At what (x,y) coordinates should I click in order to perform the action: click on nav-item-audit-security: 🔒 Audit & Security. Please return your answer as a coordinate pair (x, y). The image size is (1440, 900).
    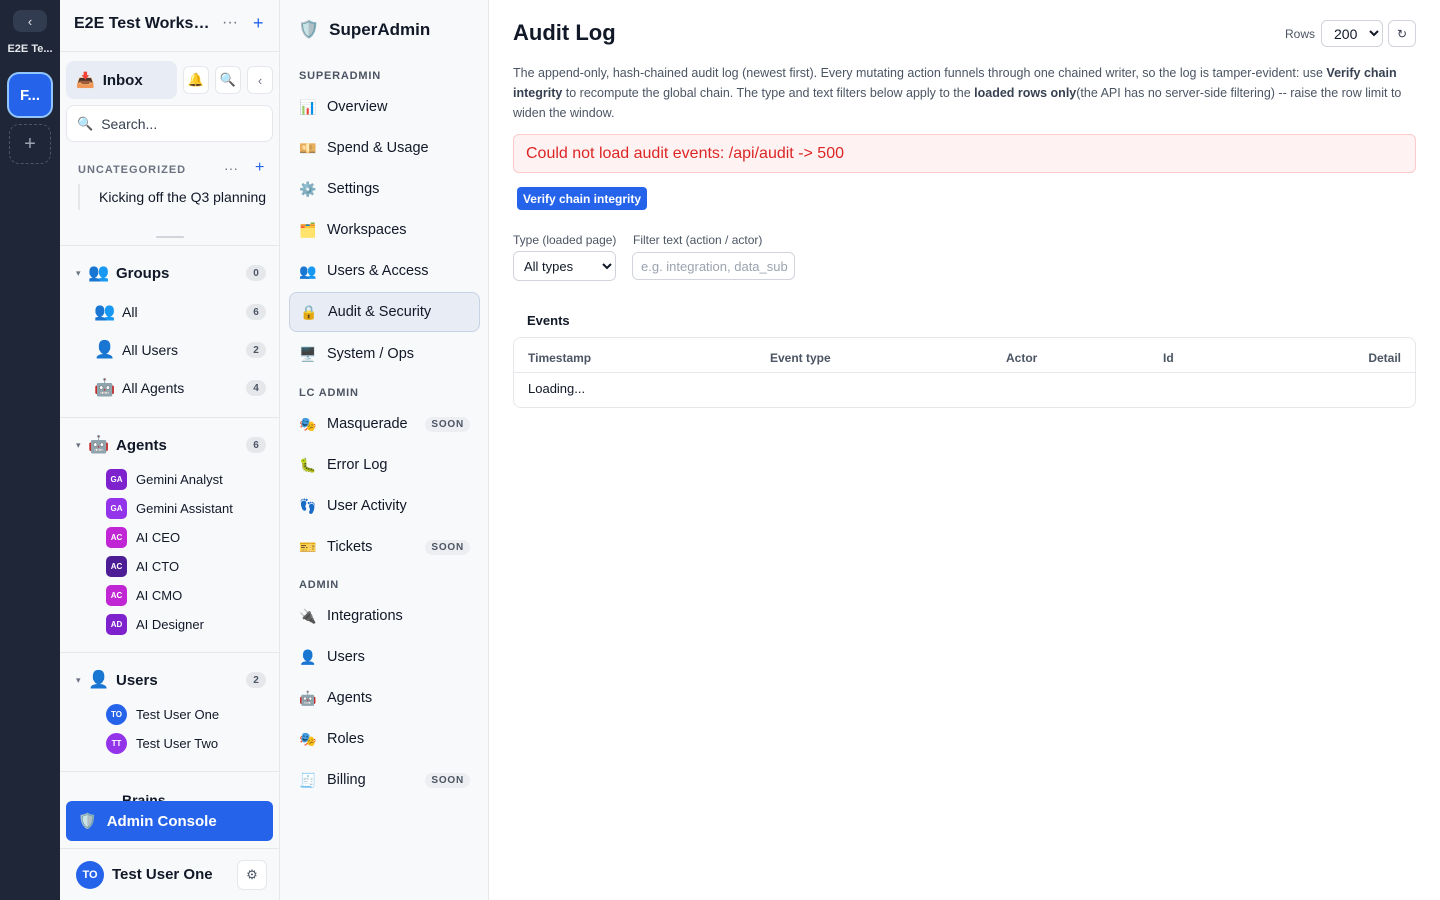
    Looking at the image, I should click on (384, 312).